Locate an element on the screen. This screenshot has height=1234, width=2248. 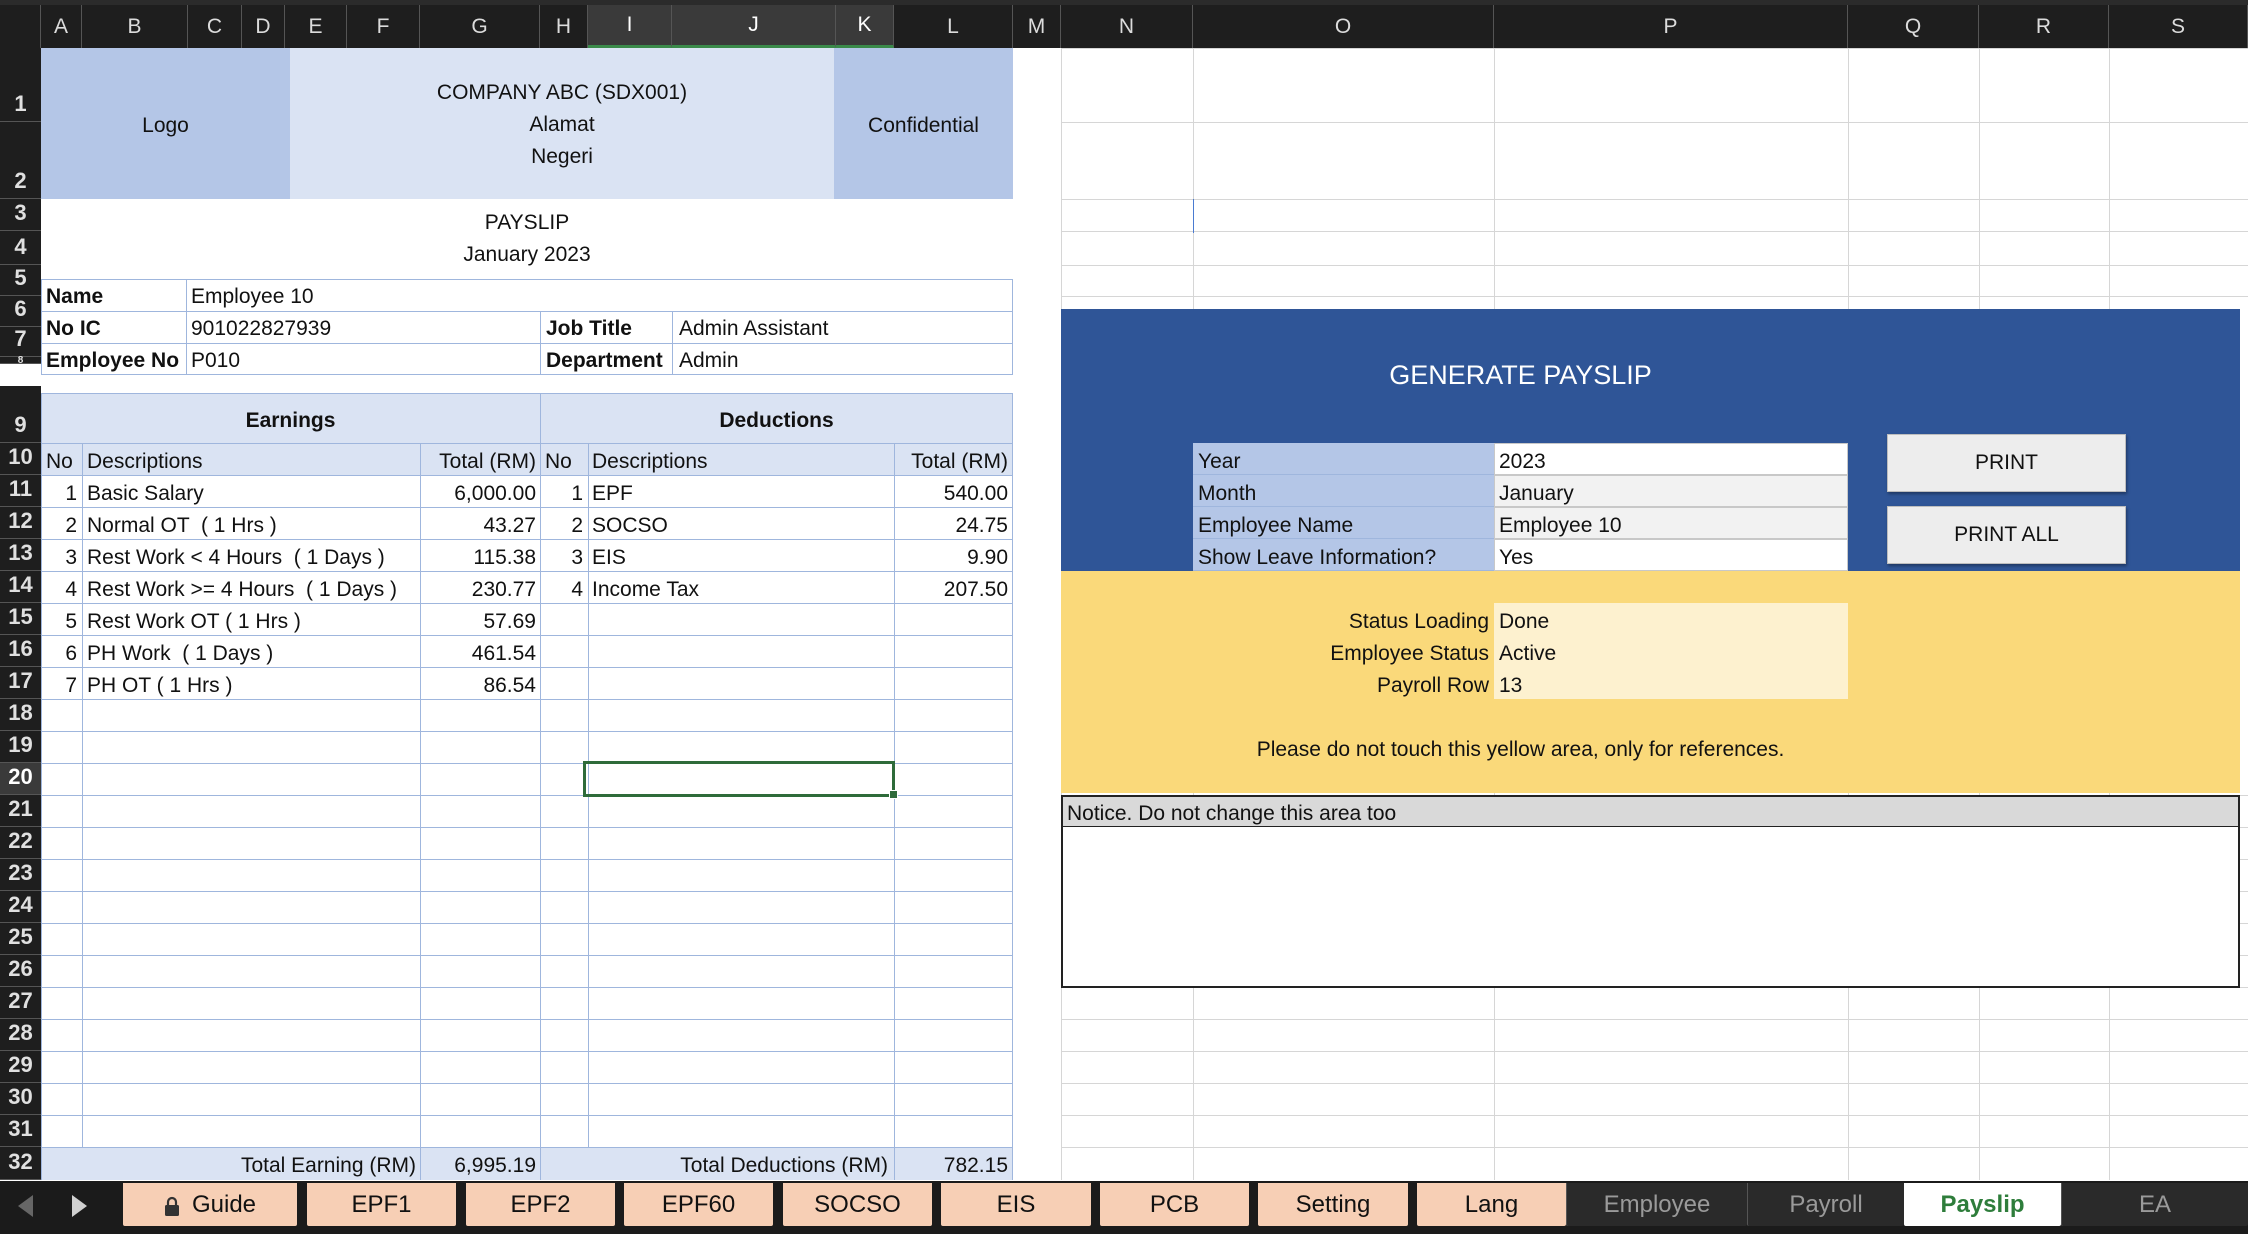
row-header-5: 5 is located at coordinates (20, 280).